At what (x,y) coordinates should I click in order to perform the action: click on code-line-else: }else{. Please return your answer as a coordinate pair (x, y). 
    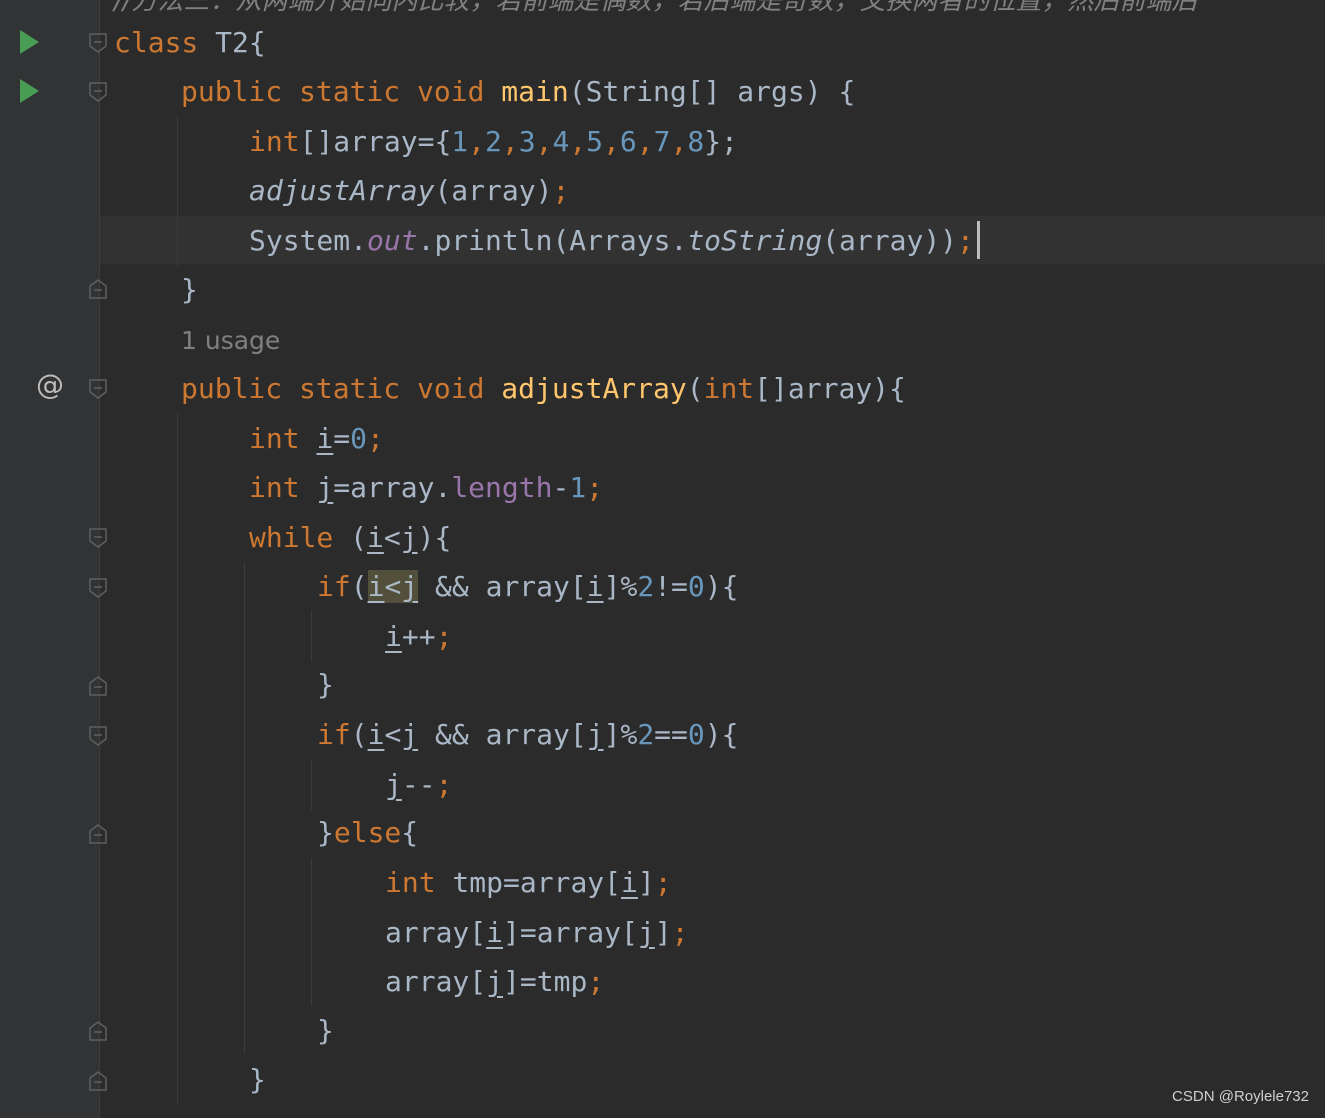
    Looking at the image, I should click on (367, 833).